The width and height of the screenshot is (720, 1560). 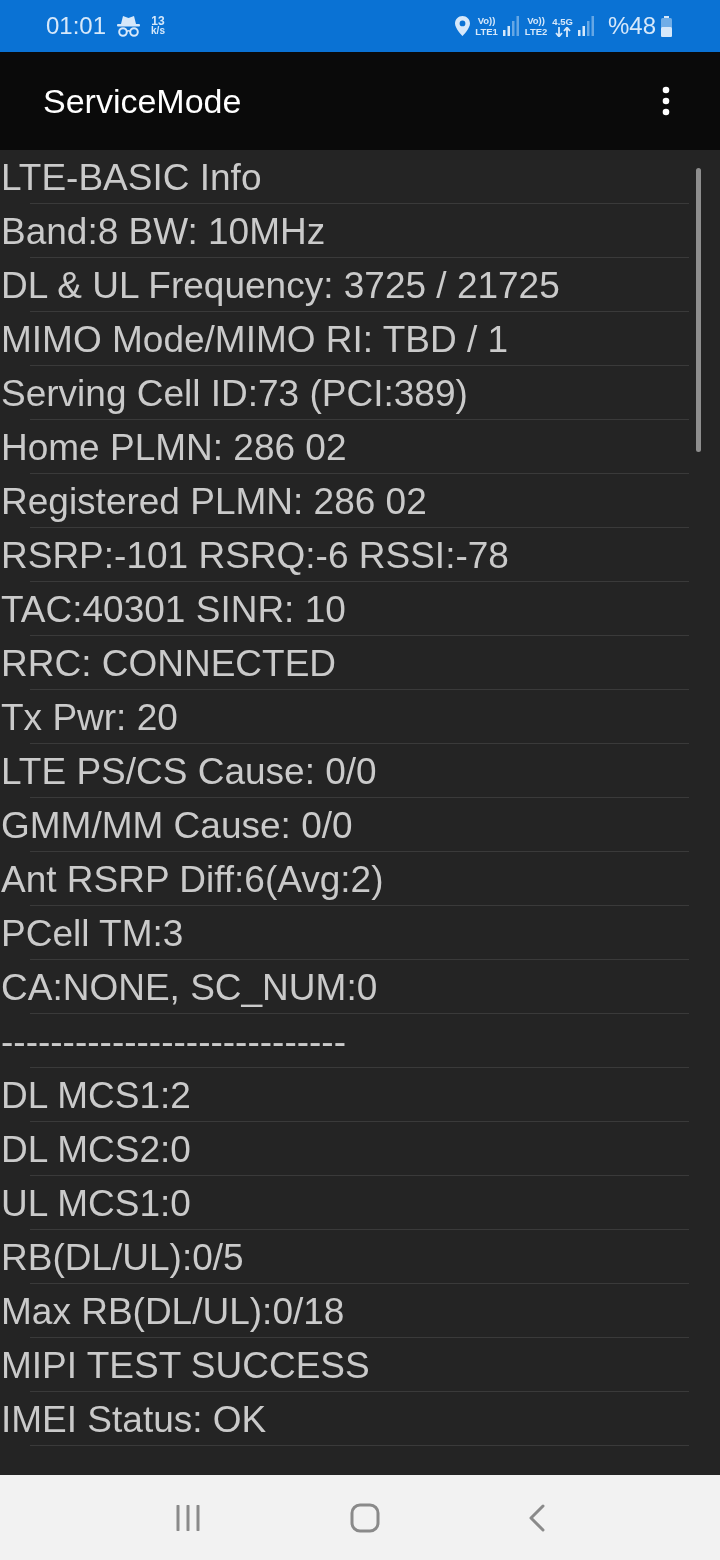 What do you see at coordinates (129, 26) in the screenshot?
I see `incognito-icon` at bounding box center [129, 26].